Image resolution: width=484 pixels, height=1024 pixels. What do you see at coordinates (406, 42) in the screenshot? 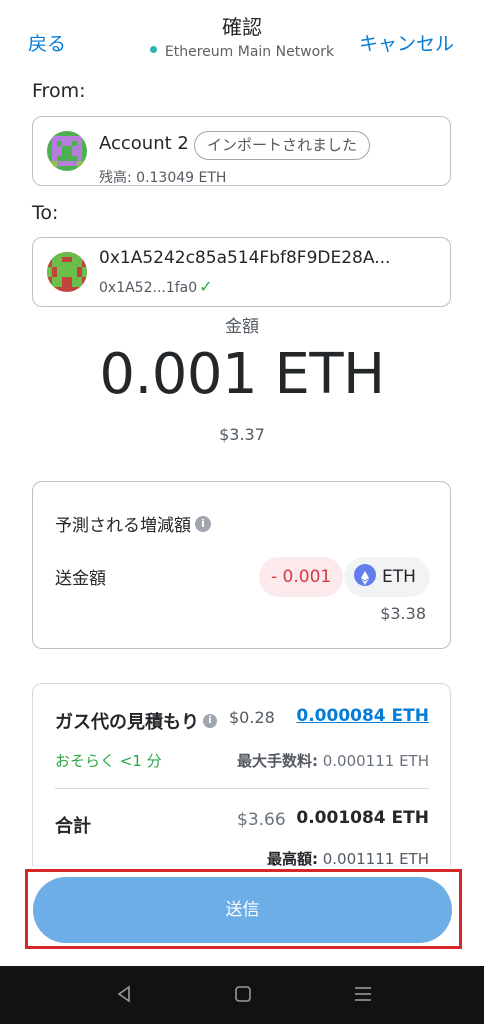
I see `cancel-button: キャンセル` at bounding box center [406, 42].